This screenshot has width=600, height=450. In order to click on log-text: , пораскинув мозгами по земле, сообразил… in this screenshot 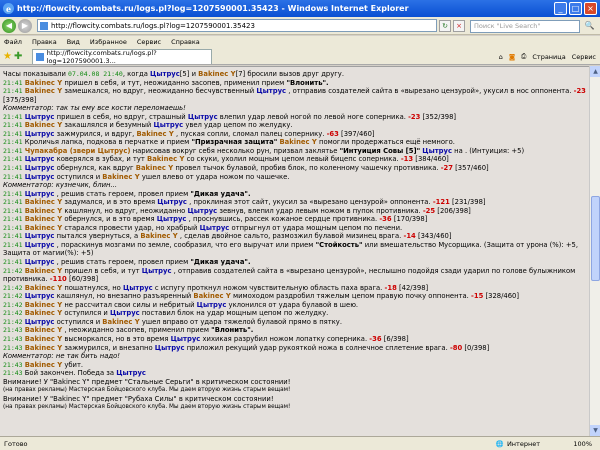, I will do `click(186, 244)`.